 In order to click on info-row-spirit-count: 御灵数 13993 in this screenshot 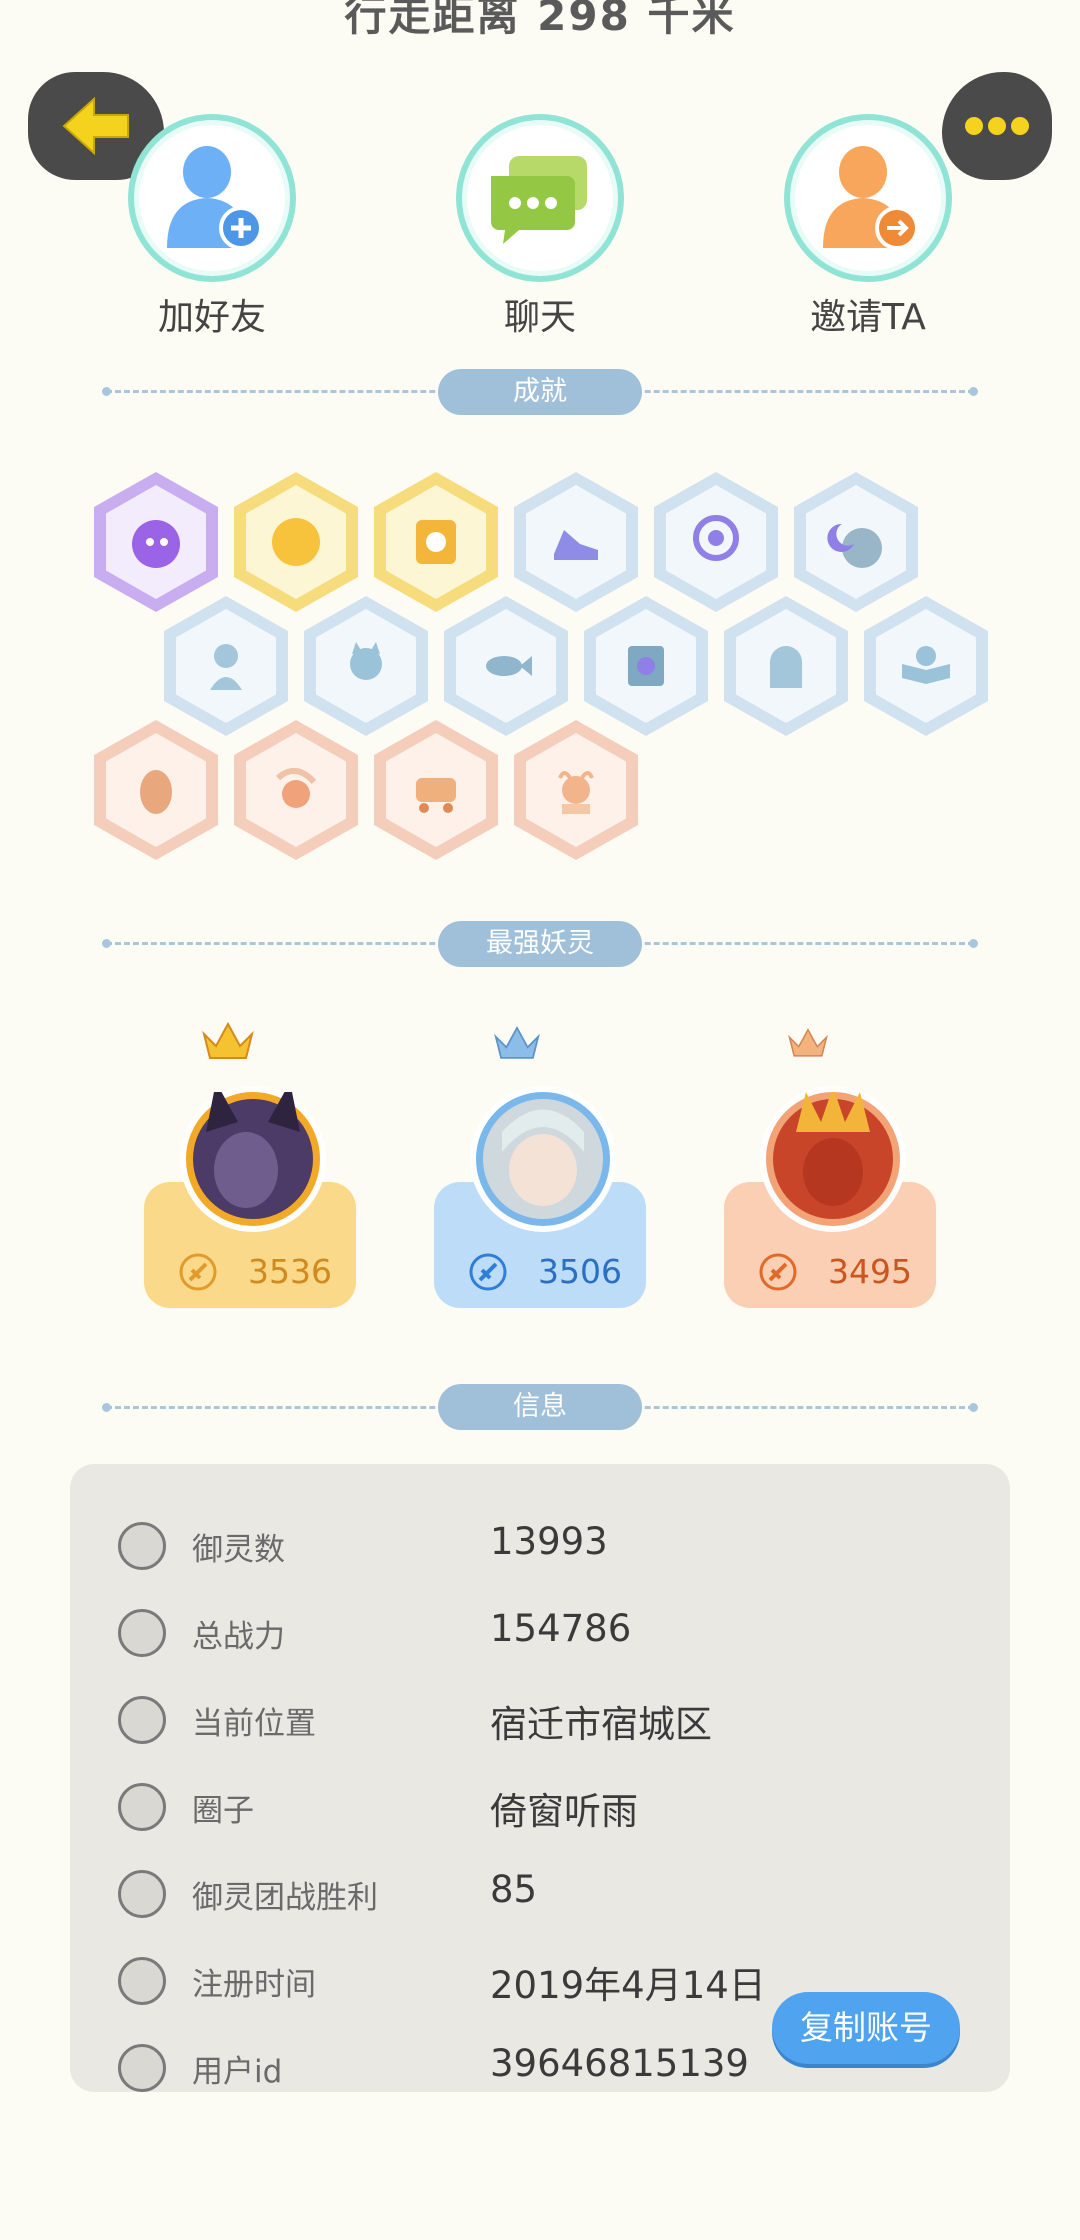, I will do `click(548, 1546)`.